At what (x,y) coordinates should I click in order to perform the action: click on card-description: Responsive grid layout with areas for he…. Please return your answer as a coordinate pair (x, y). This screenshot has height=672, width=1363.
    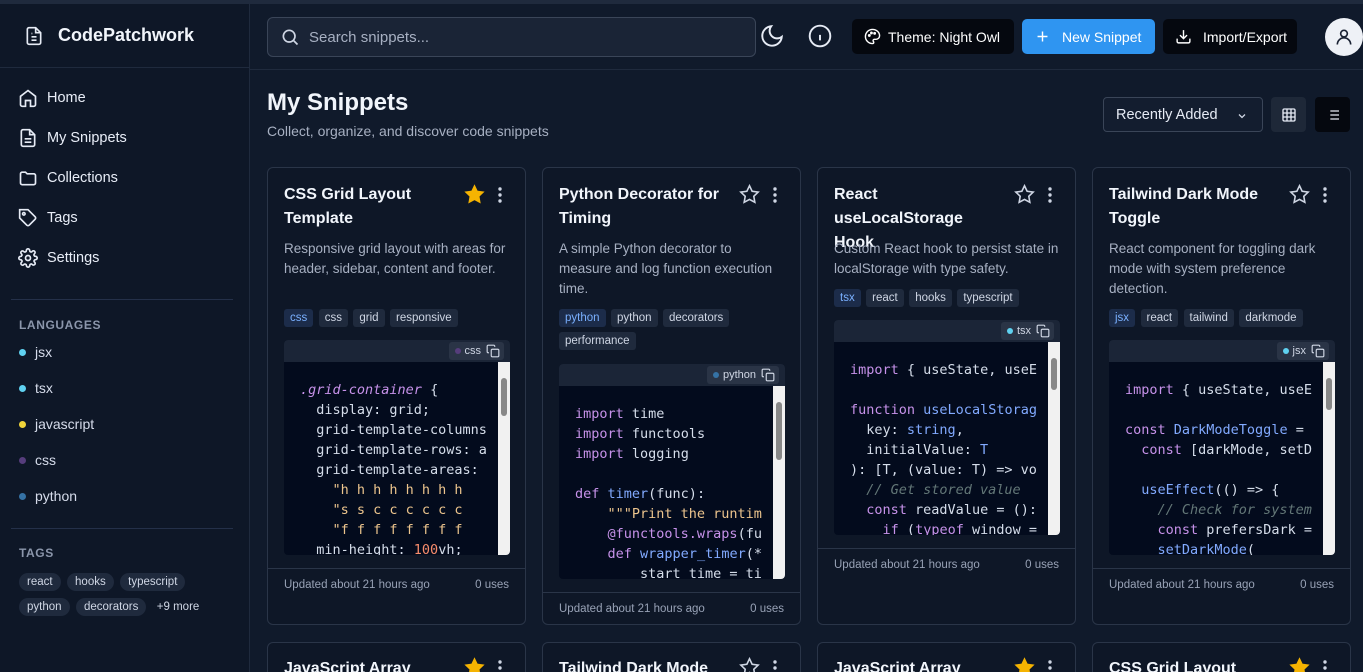
    Looking at the image, I should click on (395, 258).